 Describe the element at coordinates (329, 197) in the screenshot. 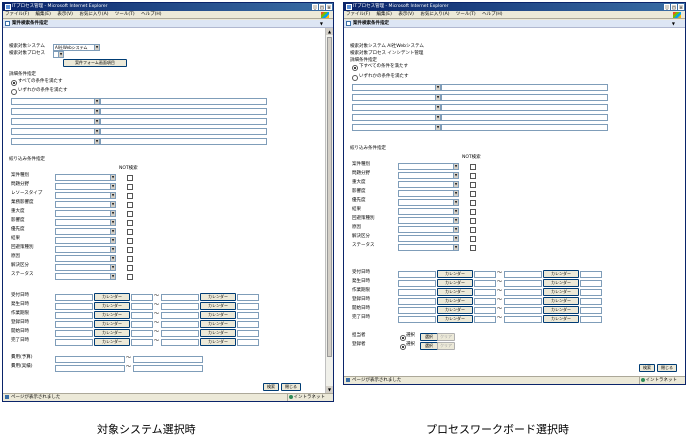

I see `scroll-thumb` at that location.